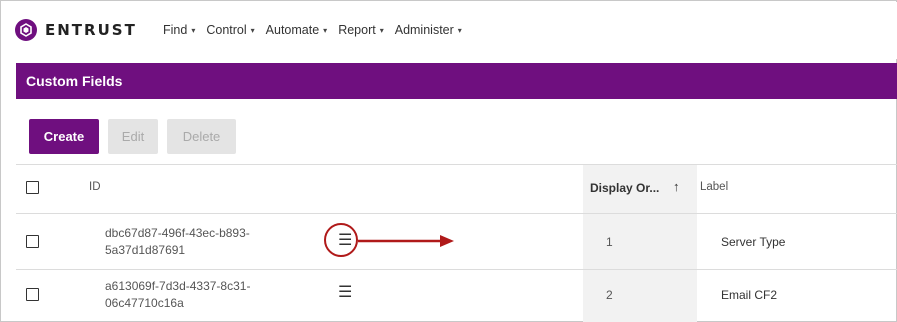 The height and width of the screenshot is (322, 897). I want to click on cell-display-order: 1, so click(609, 242).